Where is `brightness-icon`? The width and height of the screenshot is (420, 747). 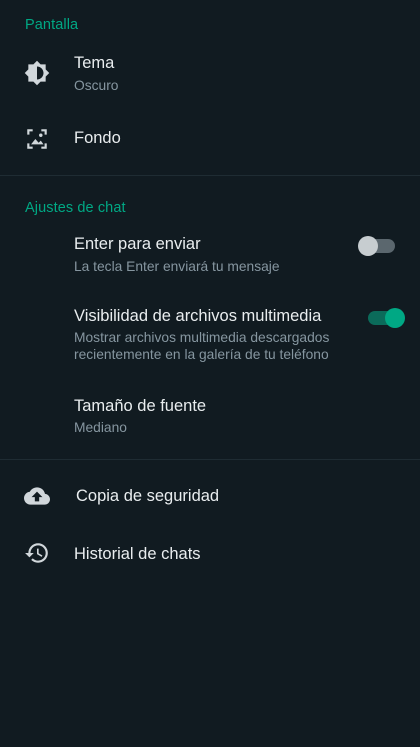
brightness-icon is located at coordinates (37, 73).